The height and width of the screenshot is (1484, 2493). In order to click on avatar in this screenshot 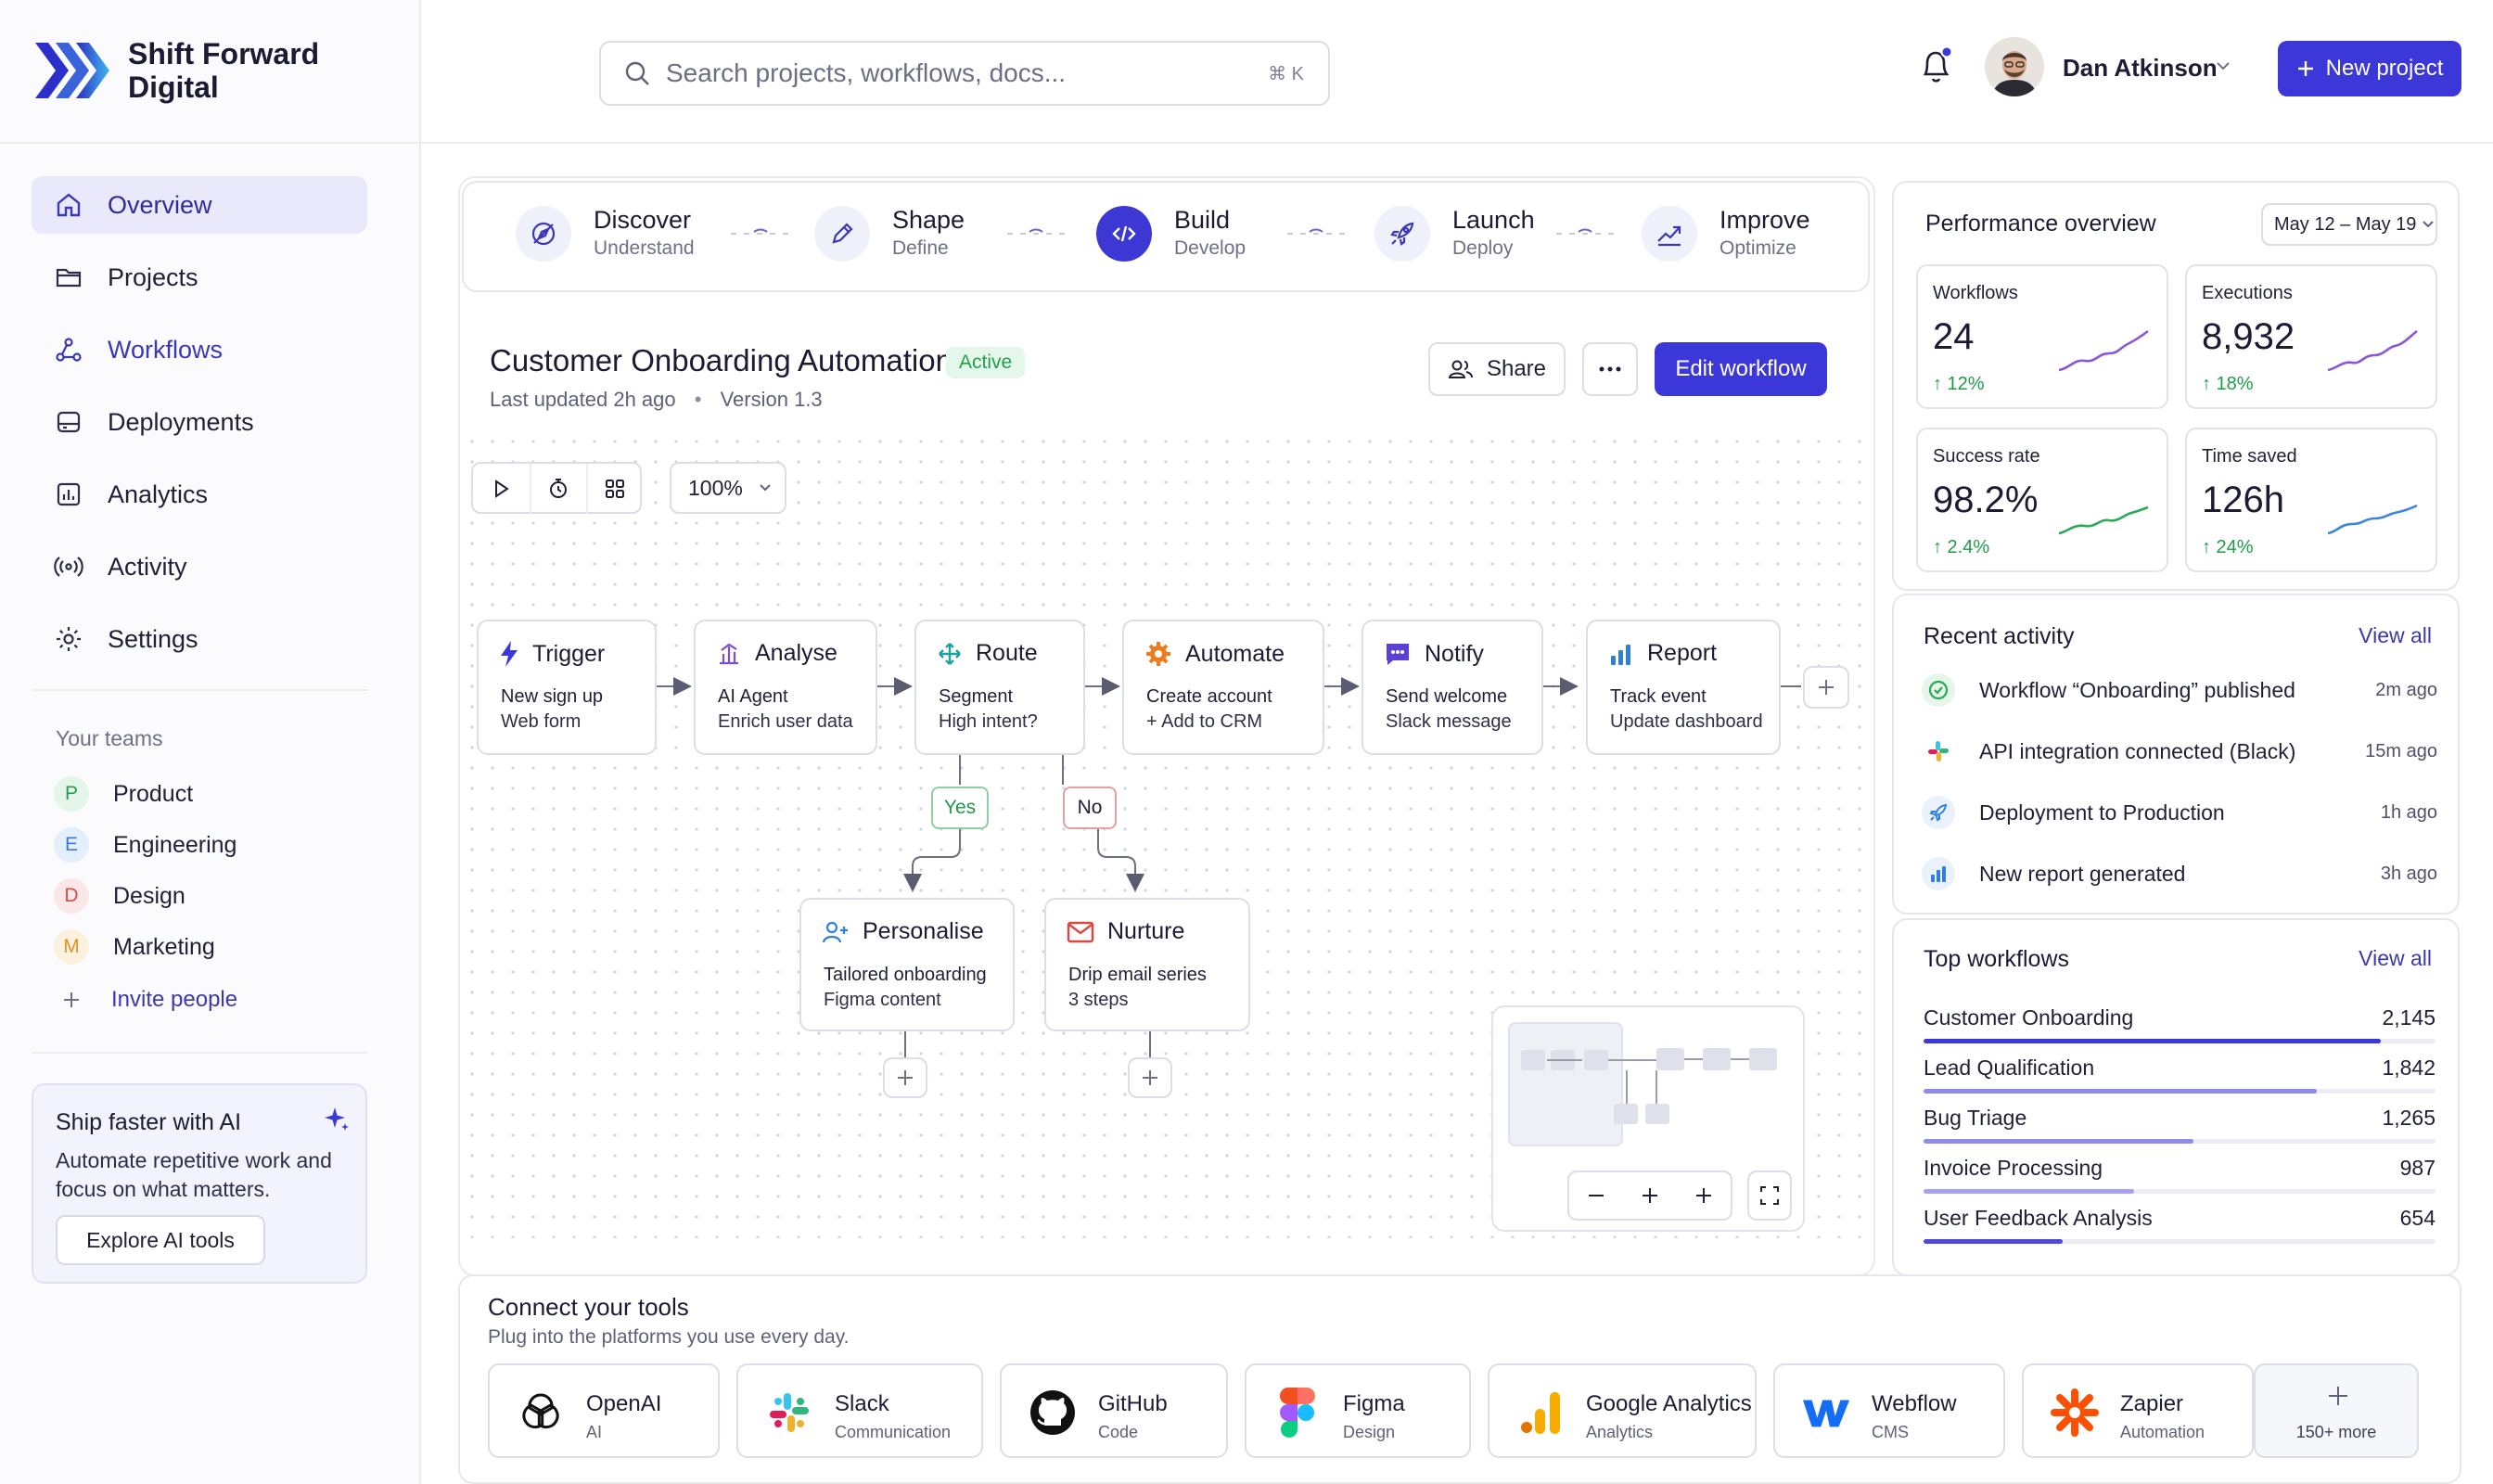, I will do `click(2014, 66)`.